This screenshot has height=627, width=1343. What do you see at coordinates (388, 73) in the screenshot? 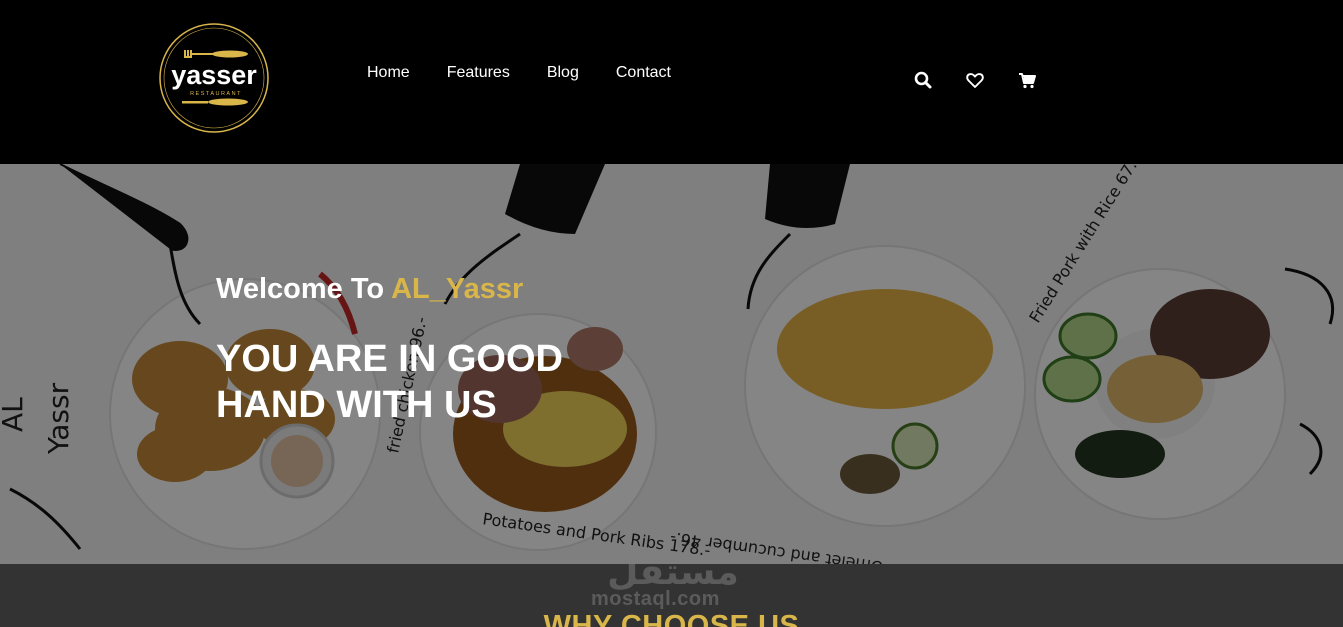
I see `nav-home-link: Home` at bounding box center [388, 73].